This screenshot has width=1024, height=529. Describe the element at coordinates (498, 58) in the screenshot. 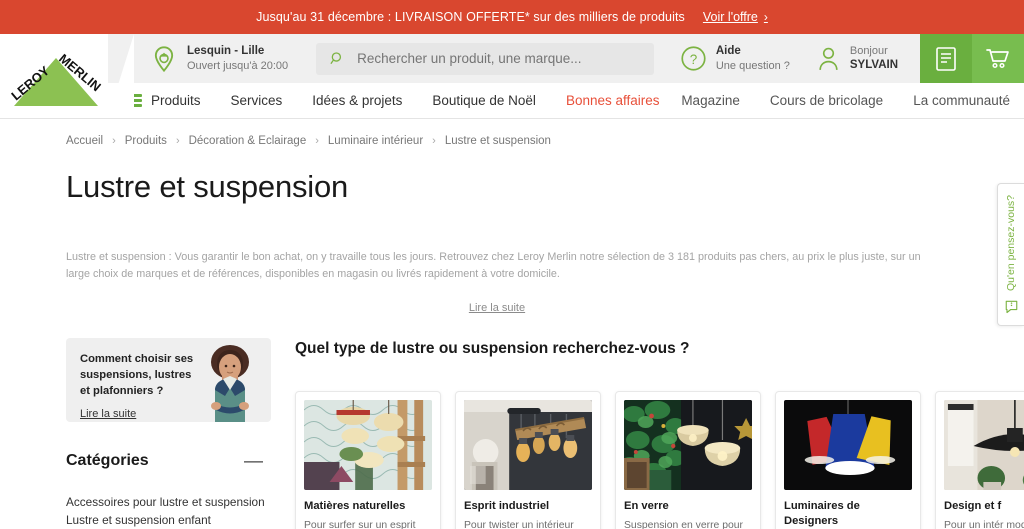

I see `search-input` at that location.